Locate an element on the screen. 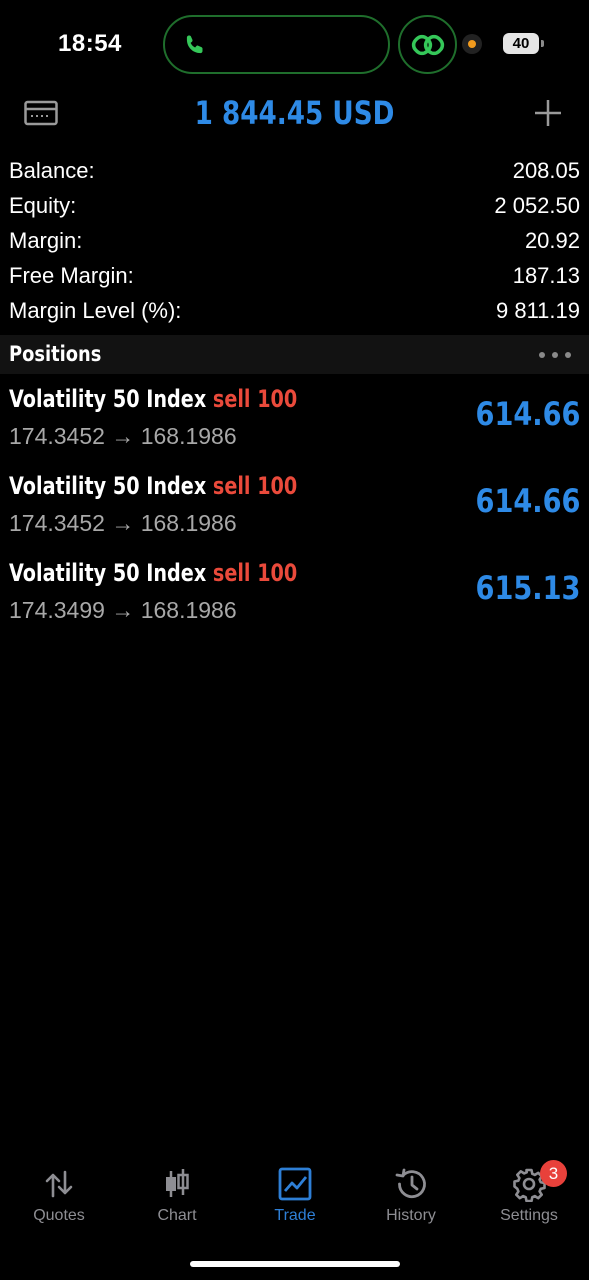  position-prices: 174.3499 → 168.1986 is located at coordinates (123, 610).